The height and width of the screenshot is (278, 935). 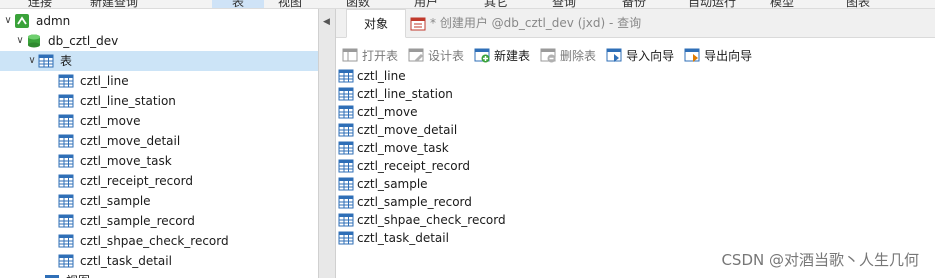 I want to click on object-list-item: cztl_move_task, so click(x=635, y=148).